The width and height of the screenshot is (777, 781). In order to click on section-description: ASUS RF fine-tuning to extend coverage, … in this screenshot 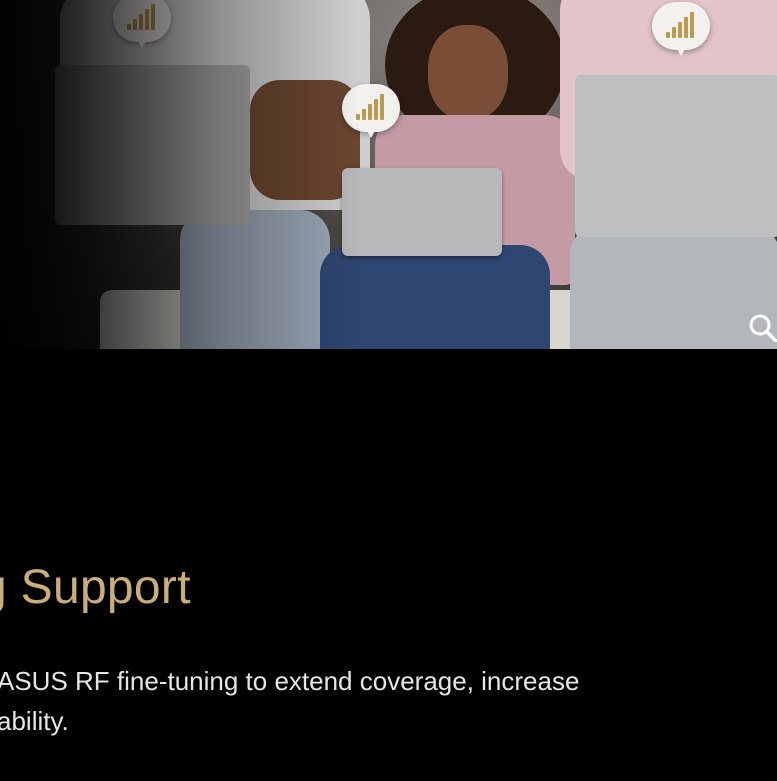, I will do `click(358, 701)`.